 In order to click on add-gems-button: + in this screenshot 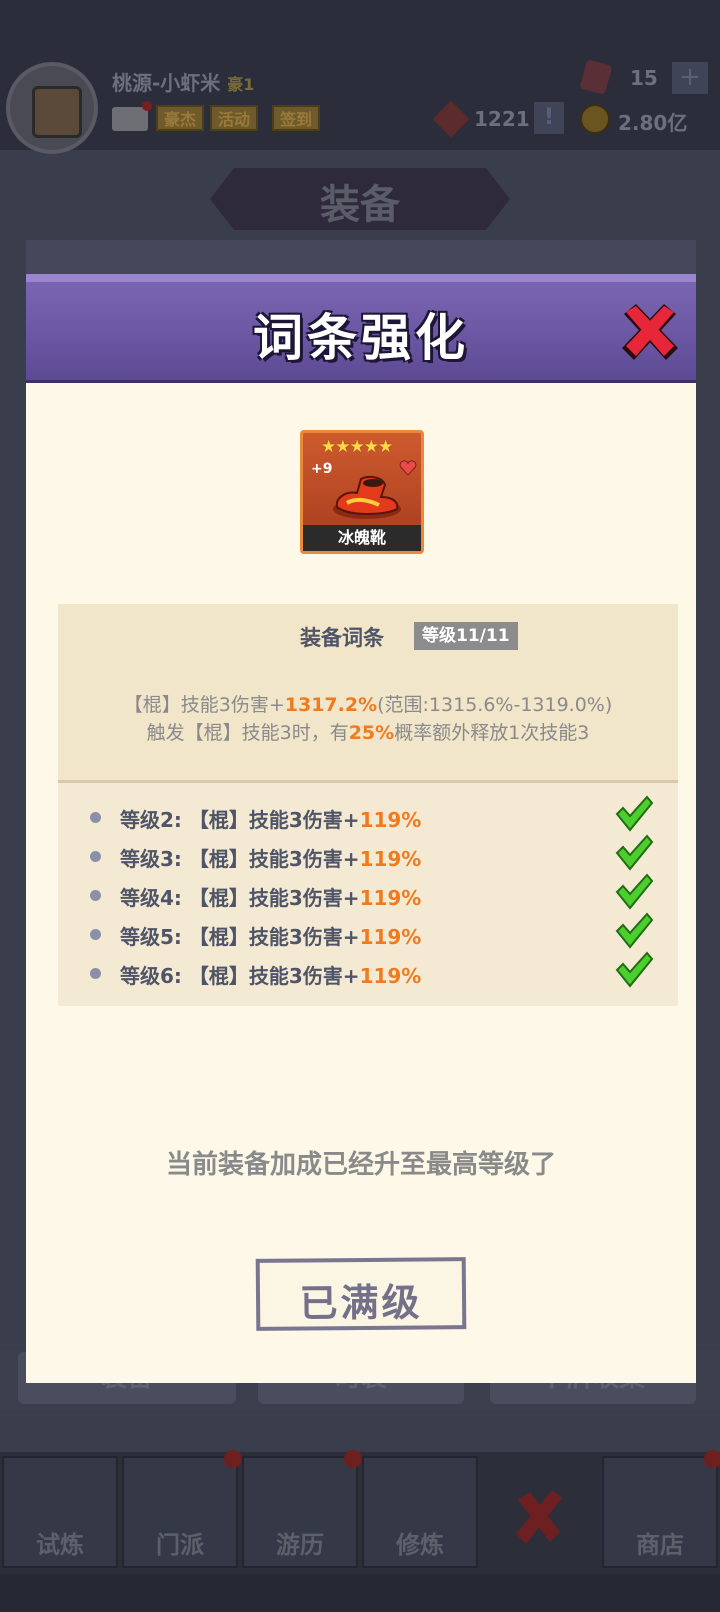, I will do `click(690, 78)`.